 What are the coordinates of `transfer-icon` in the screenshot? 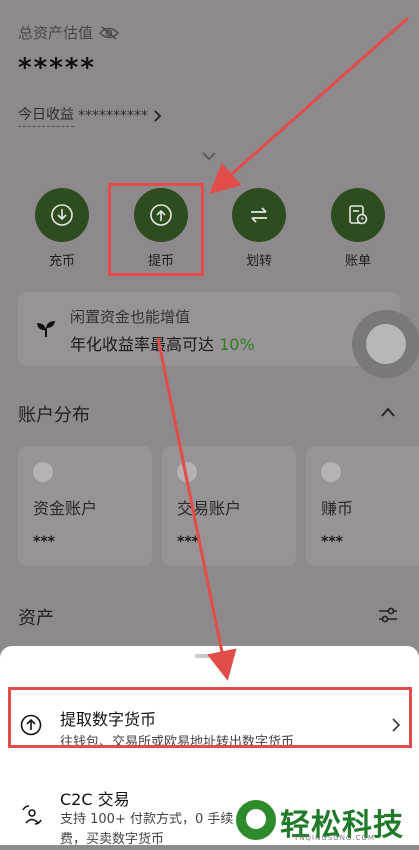 It's located at (259, 215).